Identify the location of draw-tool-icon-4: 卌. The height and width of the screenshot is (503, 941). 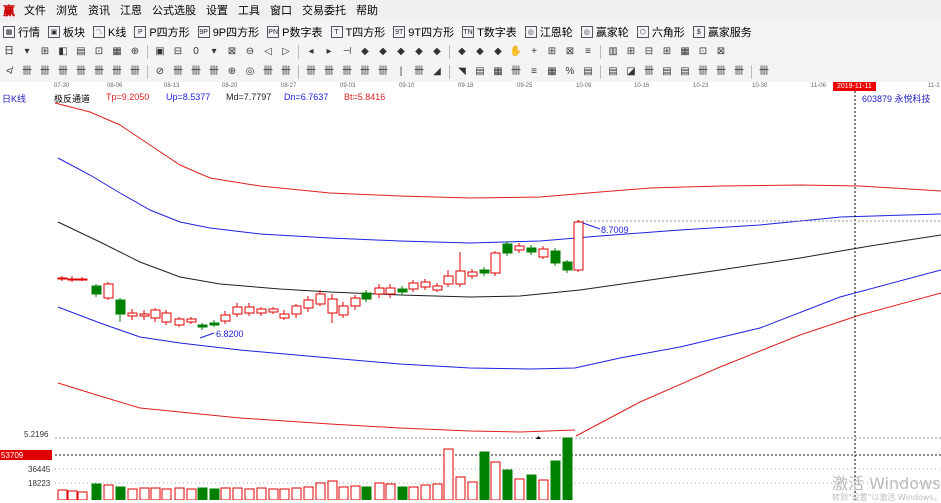
(81, 72).